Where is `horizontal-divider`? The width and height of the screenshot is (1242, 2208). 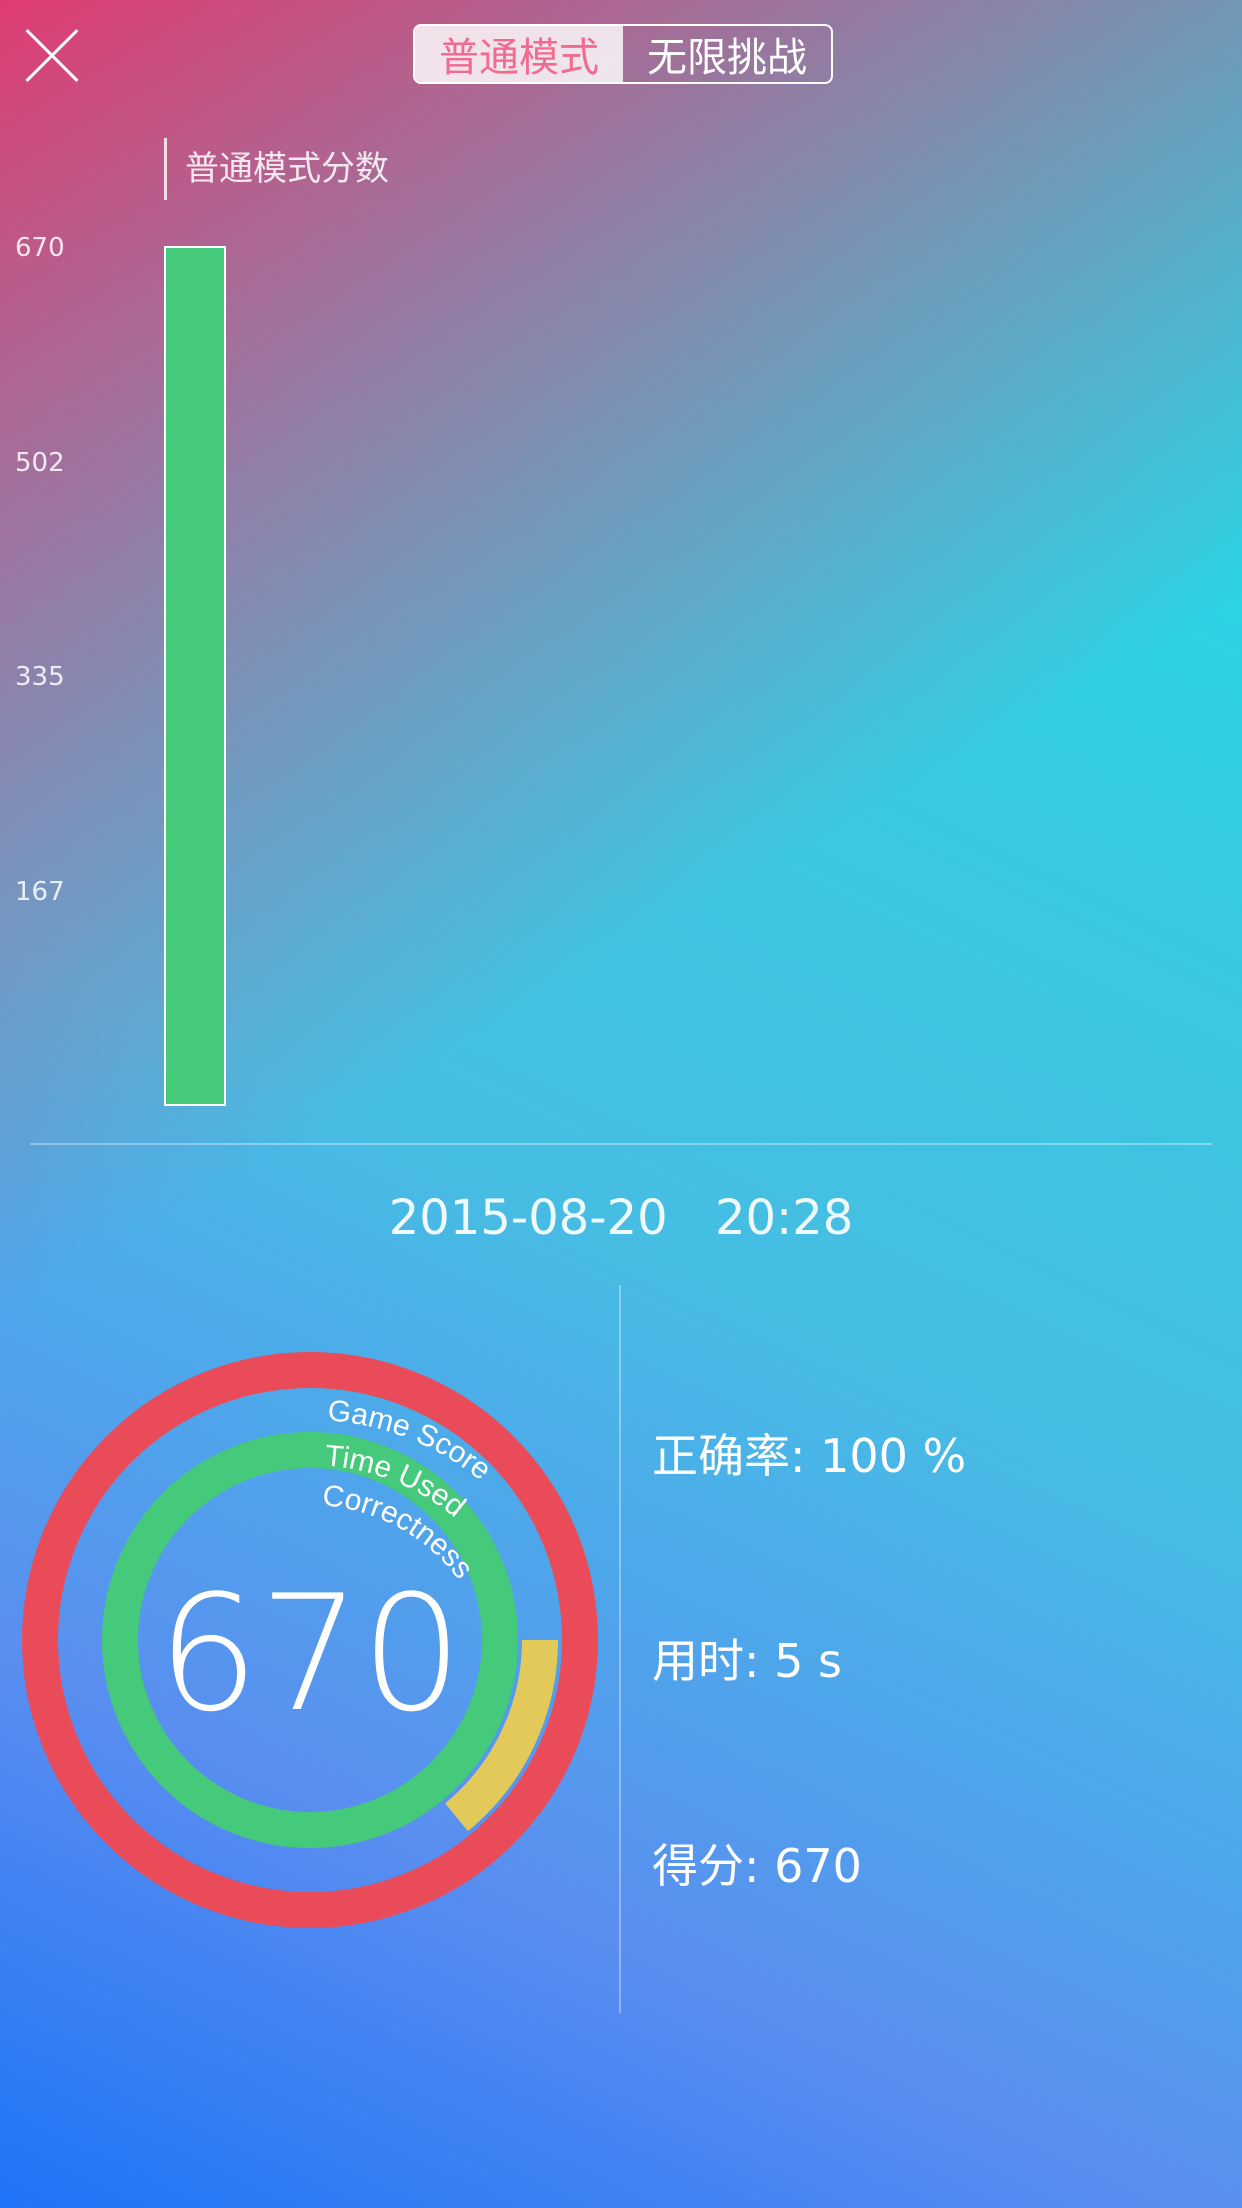
horizontal-divider is located at coordinates (621, 1144).